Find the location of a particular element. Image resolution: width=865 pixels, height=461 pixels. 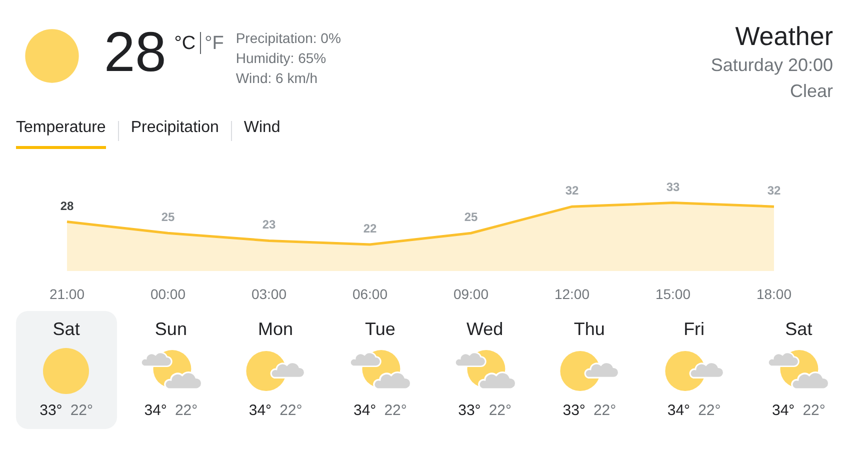

unit-toggle: °C is located at coordinates (185, 43).